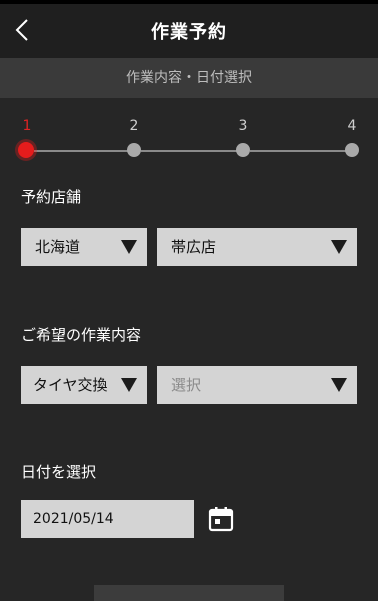  What do you see at coordinates (58, 247) in the screenshot?
I see `prefecture-value: 北海道` at bounding box center [58, 247].